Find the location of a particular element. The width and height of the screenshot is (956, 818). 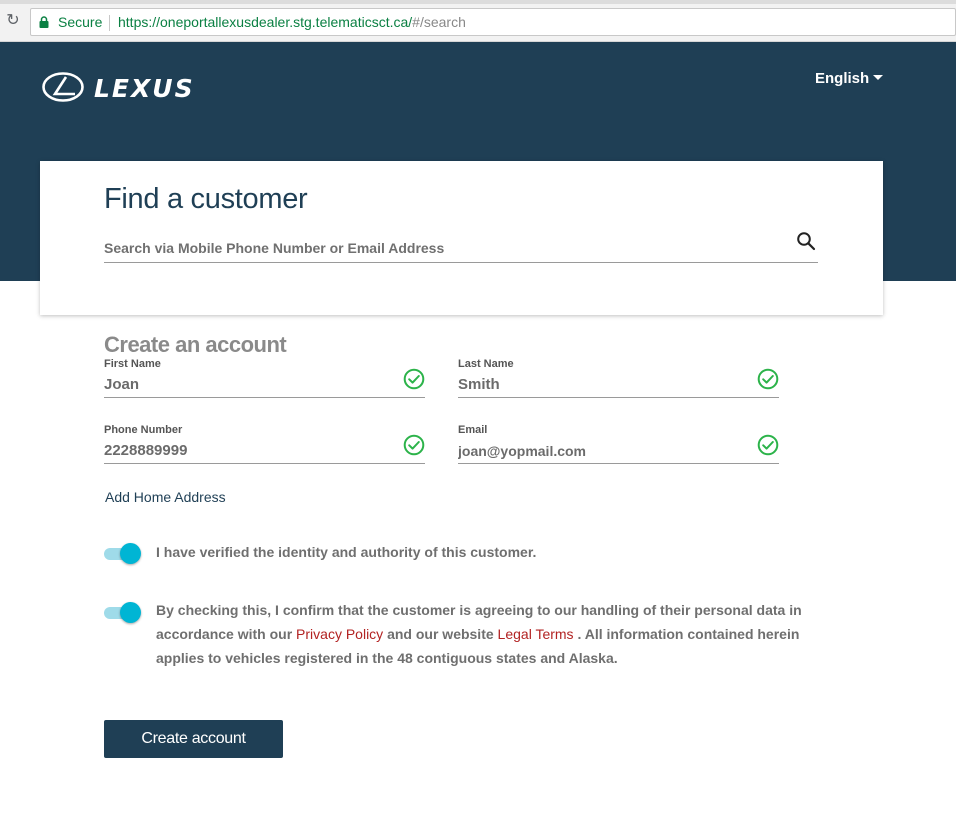

first-name-input is located at coordinates (264, 385).